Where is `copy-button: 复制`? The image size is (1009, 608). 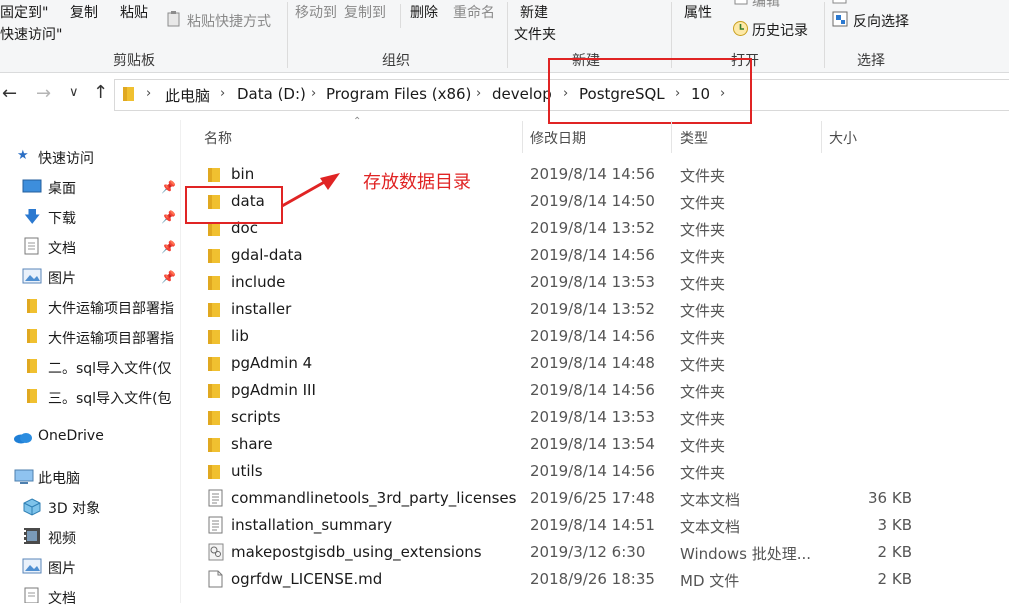
copy-button: 复制 is located at coordinates (84, 12).